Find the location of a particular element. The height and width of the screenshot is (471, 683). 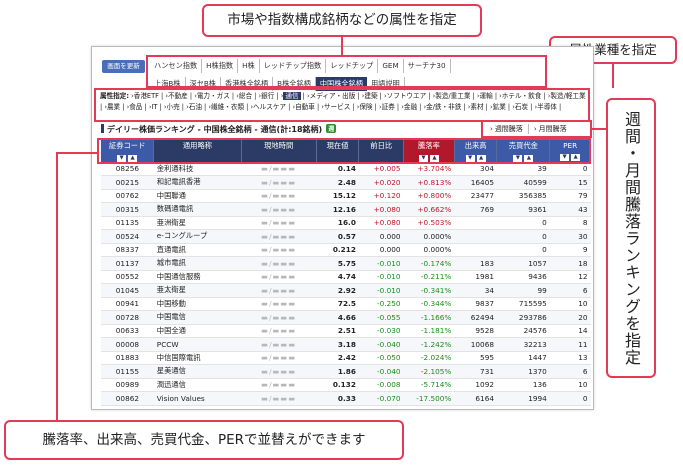

cell-rate: -1.181% is located at coordinates (429, 331).